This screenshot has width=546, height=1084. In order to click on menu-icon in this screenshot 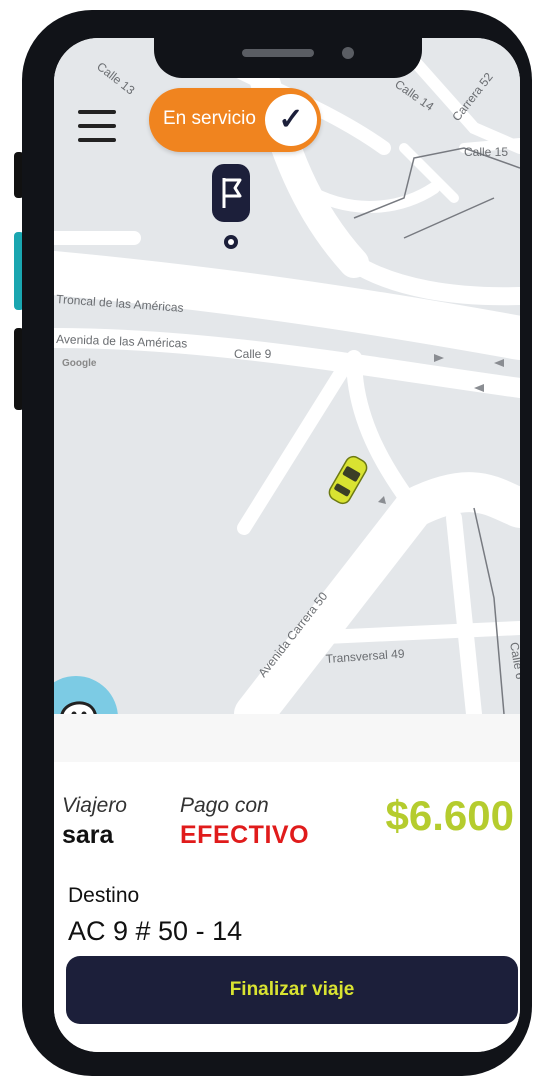, I will do `click(97, 127)`.